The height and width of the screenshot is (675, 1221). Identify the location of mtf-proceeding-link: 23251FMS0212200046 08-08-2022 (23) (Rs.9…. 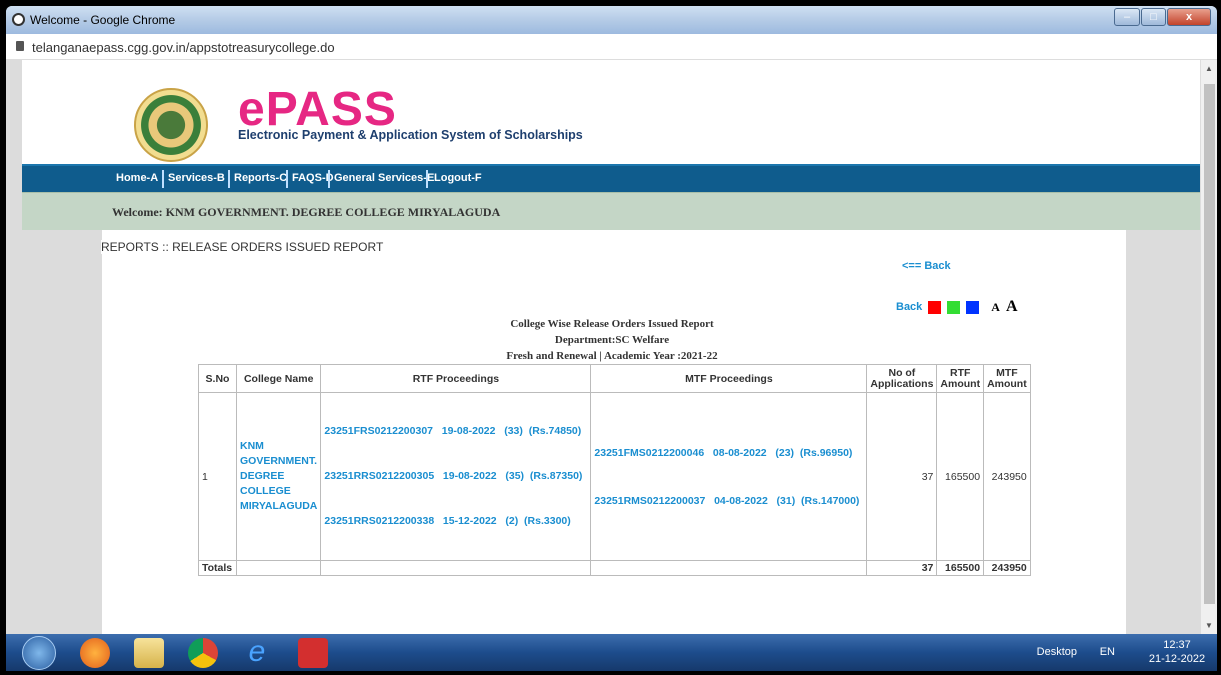
(728, 453).